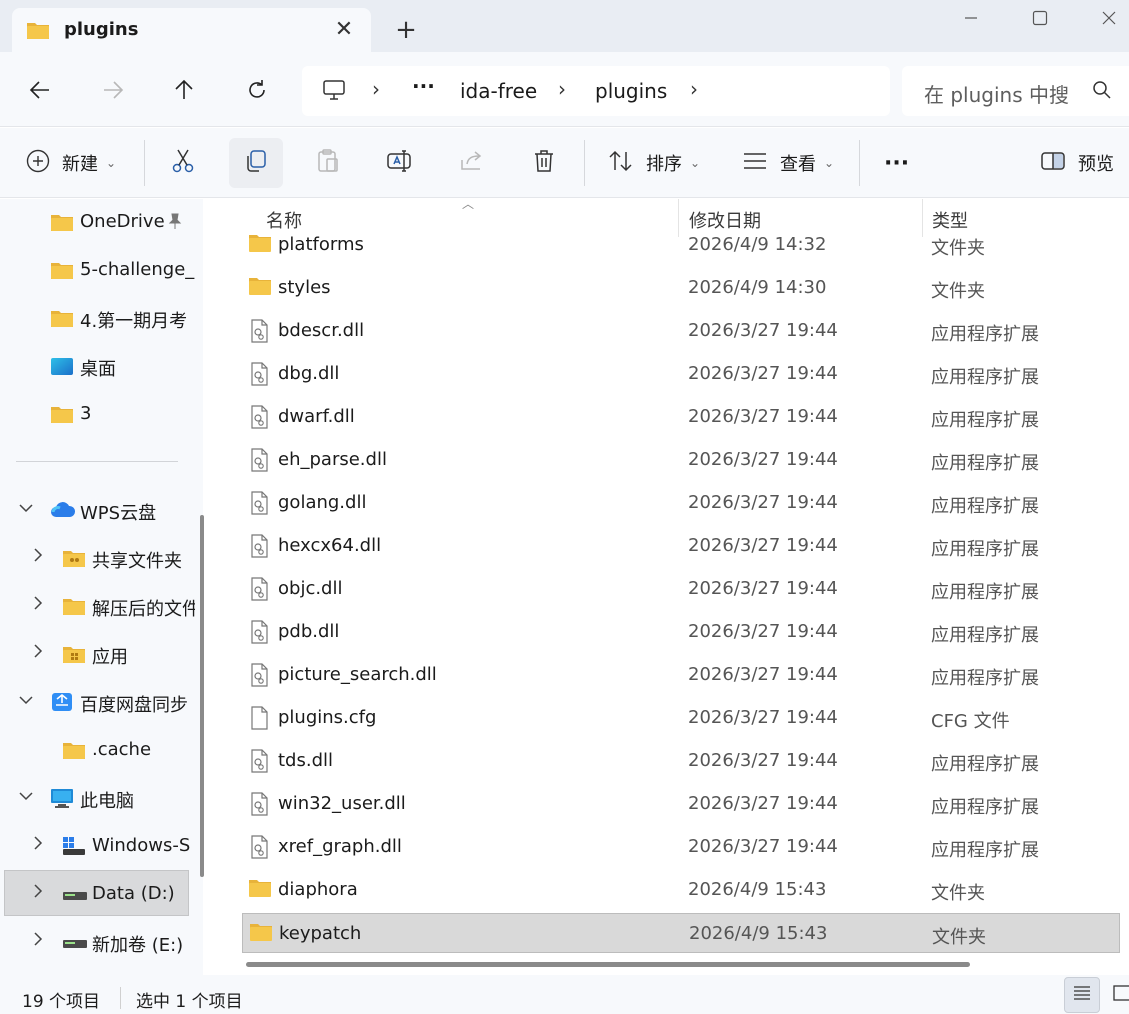 Image resolution: width=1129 pixels, height=1014 pixels. I want to click on item-count: 19 个项目, so click(61, 1002).